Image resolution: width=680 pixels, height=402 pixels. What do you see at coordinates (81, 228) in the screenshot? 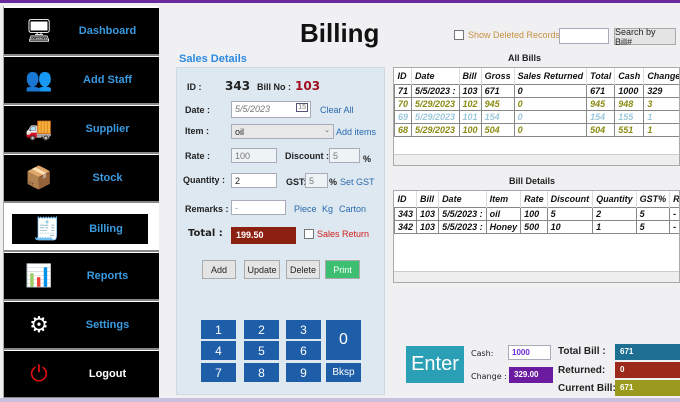
I see `sidebar-item-billing: 🧾 Billing` at bounding box center [81, 228].